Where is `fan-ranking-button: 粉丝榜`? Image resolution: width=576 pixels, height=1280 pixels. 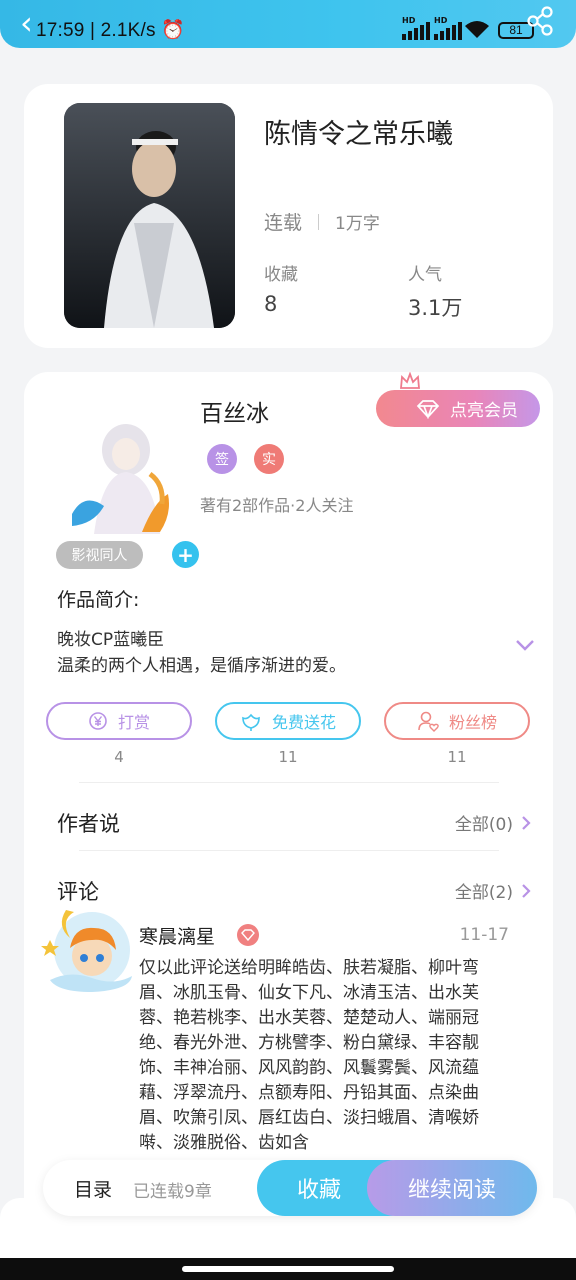
fan-ranking-button: 粉丝榜 is located at coordinates (457, 721).